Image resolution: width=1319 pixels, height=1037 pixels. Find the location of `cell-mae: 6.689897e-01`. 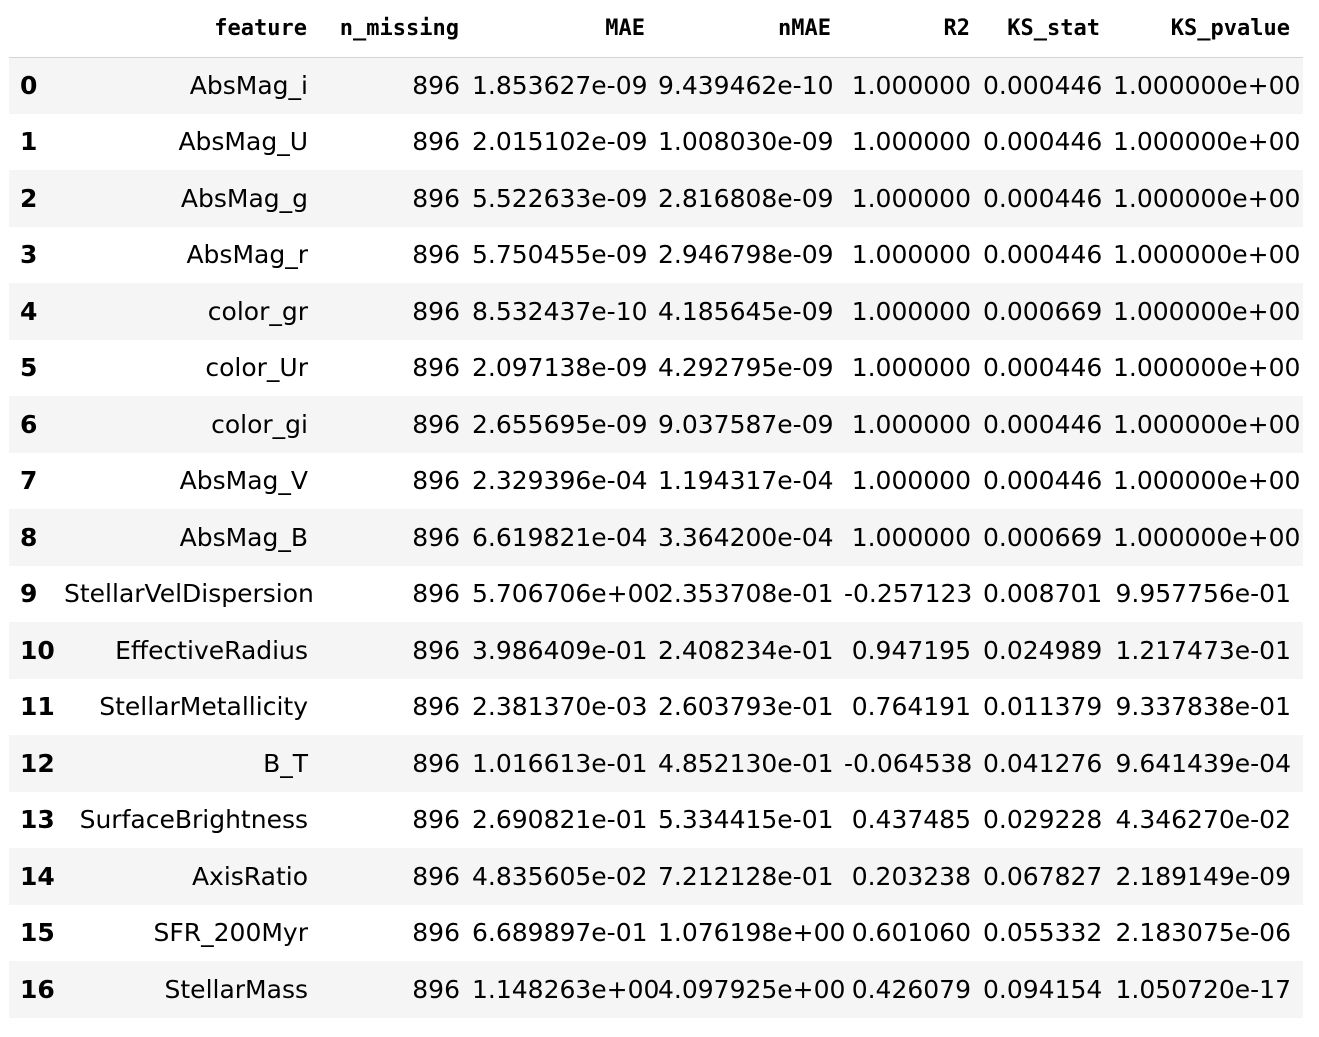

cell-mae: 6.689897e-01 is located at coordinates (560, 933).